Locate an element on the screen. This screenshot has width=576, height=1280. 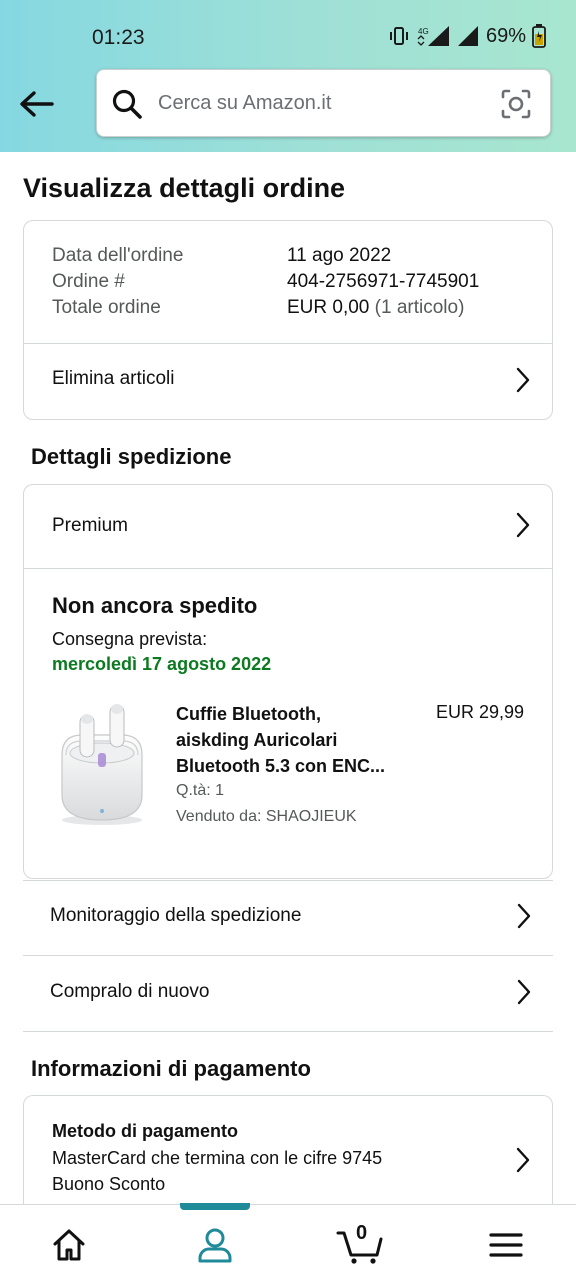
search-box: Cerca su Amazon.it is located at coordinates (323, 103).